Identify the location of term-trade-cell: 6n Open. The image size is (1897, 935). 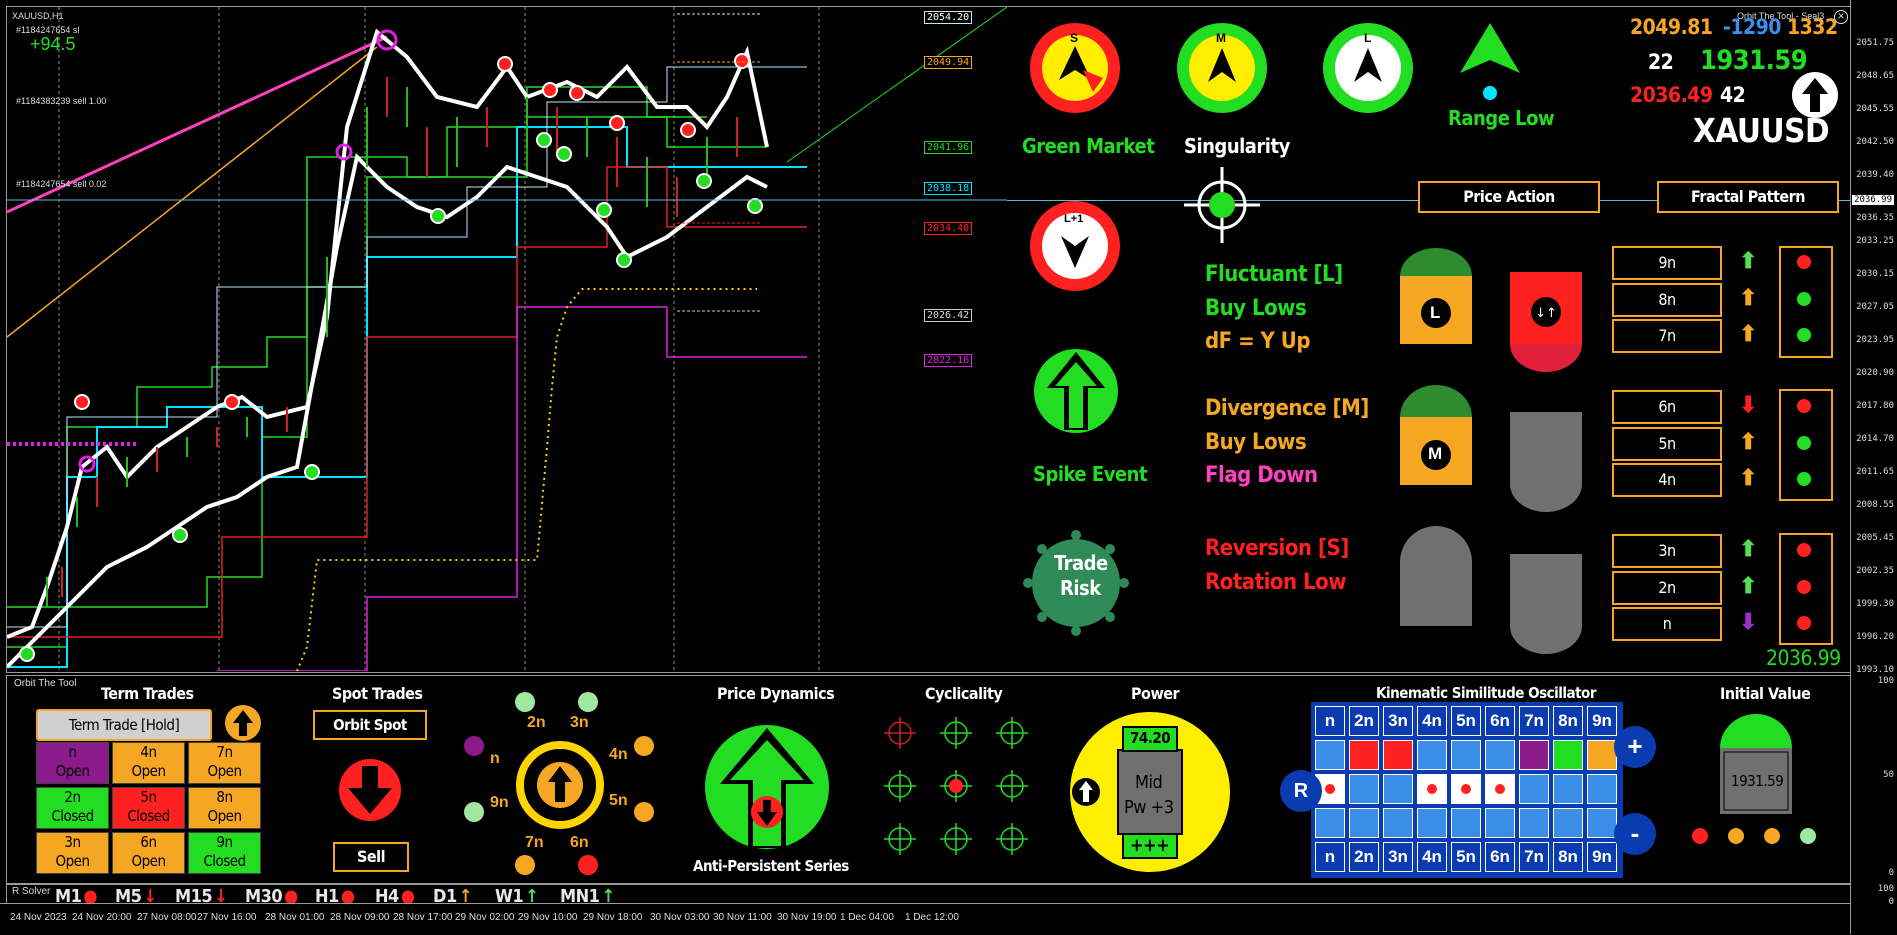
(148, 853).